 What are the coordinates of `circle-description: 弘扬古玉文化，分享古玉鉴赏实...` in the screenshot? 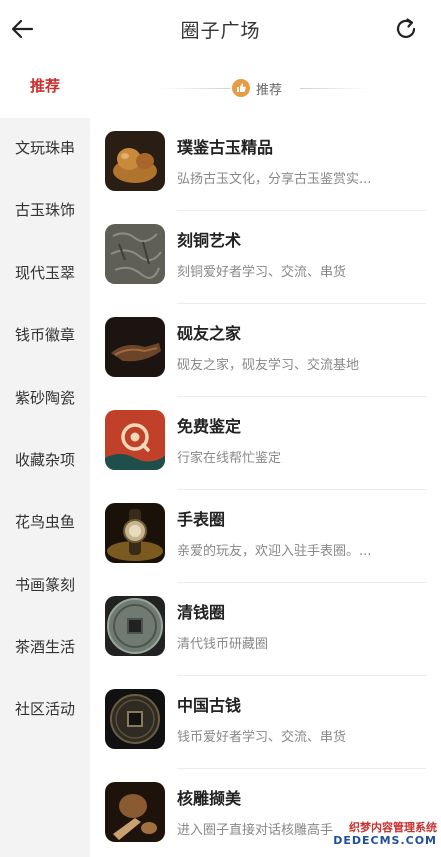 It's located at (274, 179).